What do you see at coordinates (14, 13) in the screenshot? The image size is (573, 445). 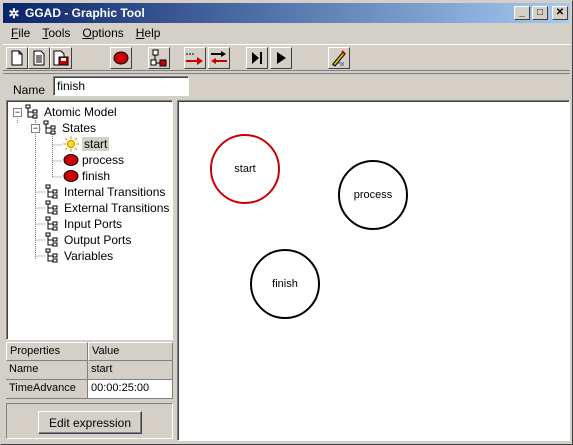 I see `gear-icon: ✲` at bounding box center [14, 13].